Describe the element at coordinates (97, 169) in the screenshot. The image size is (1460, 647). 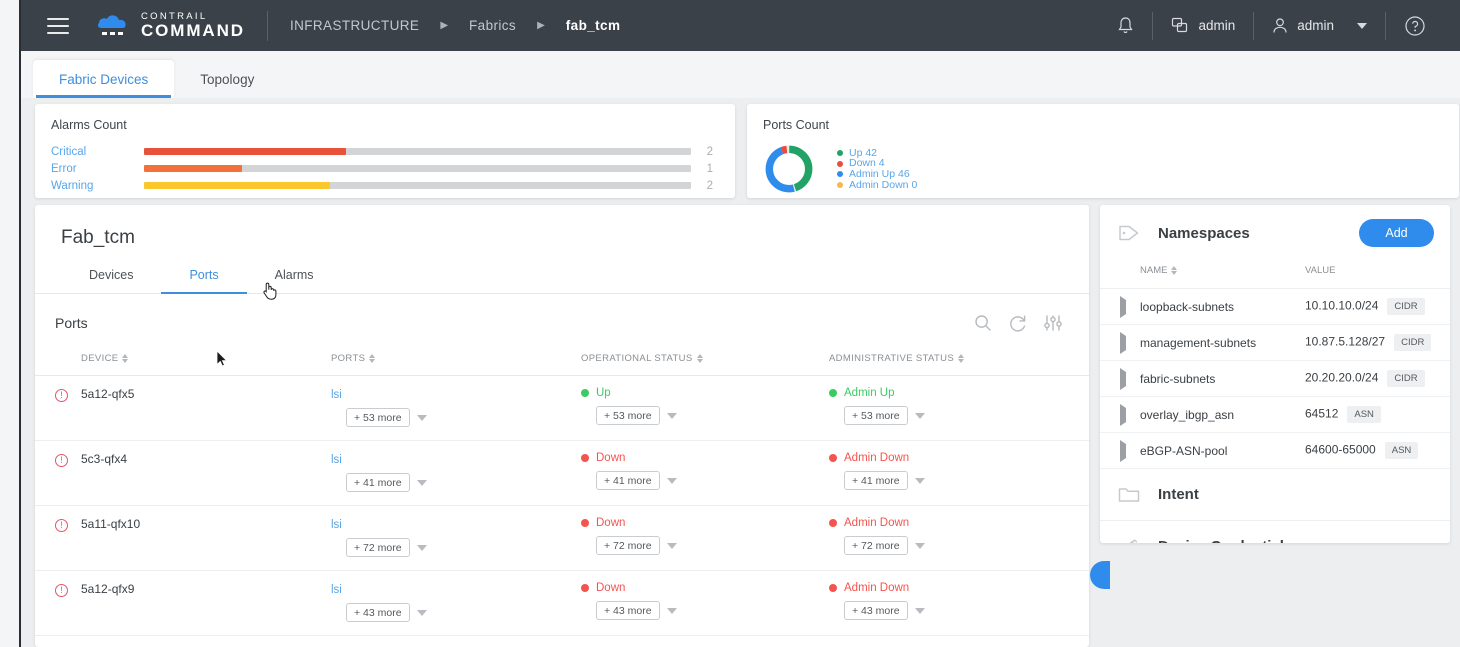
I see `alarm-label-error: Error` at that location.